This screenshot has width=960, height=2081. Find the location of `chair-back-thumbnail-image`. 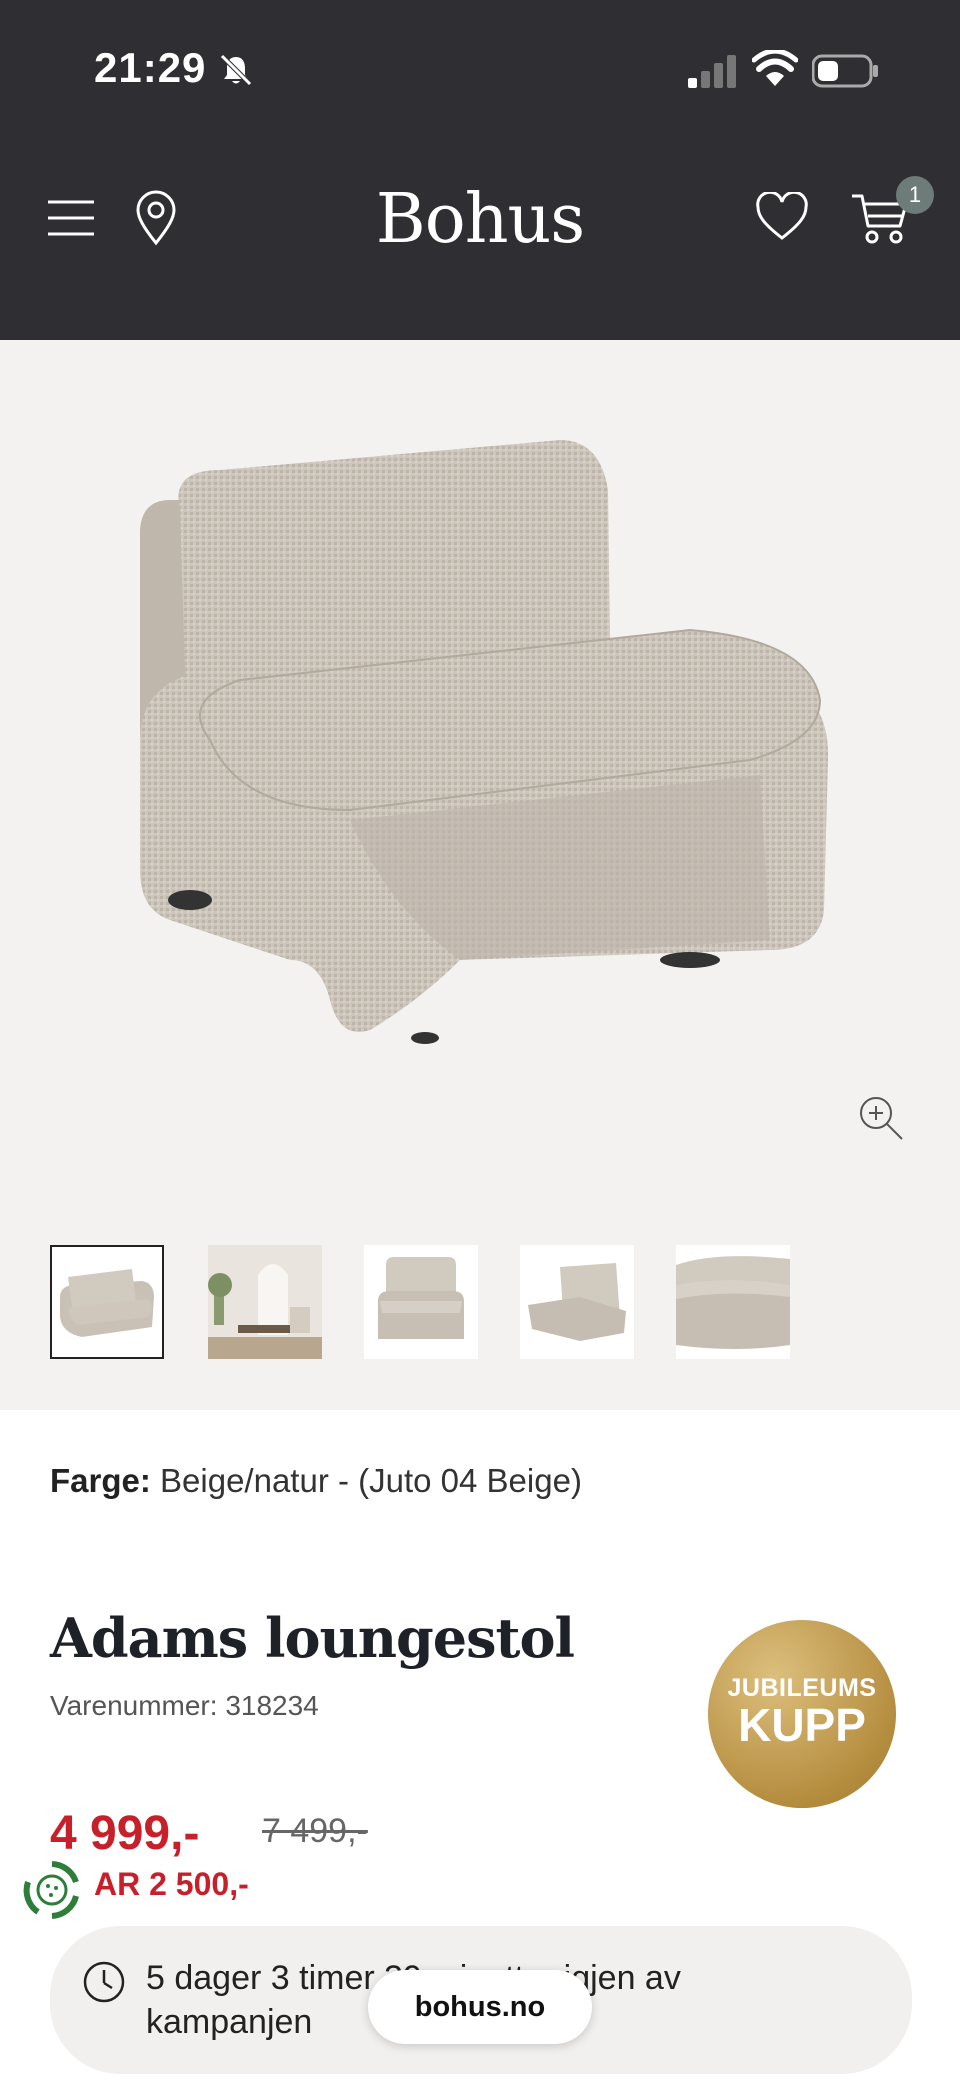

chair-back-thumbnail-image is located at coordinates (577, 1302).